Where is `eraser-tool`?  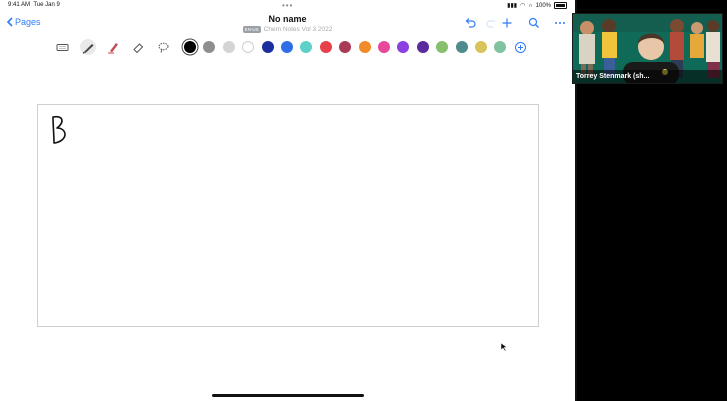 eraser-tool is located at coordinates (138, 47).